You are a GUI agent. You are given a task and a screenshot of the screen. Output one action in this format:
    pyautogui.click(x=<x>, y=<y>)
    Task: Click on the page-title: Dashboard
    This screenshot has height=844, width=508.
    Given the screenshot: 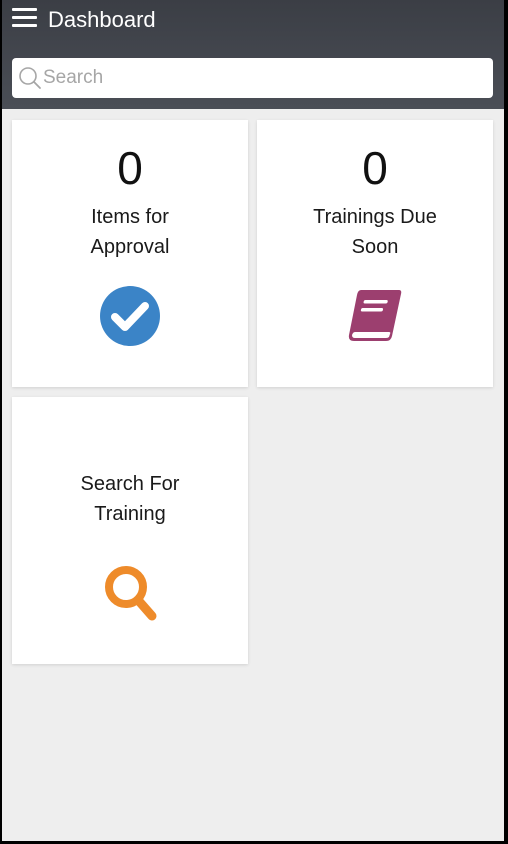 What is the action you would take?
    pyautogui.click(x=102, y=19)
    